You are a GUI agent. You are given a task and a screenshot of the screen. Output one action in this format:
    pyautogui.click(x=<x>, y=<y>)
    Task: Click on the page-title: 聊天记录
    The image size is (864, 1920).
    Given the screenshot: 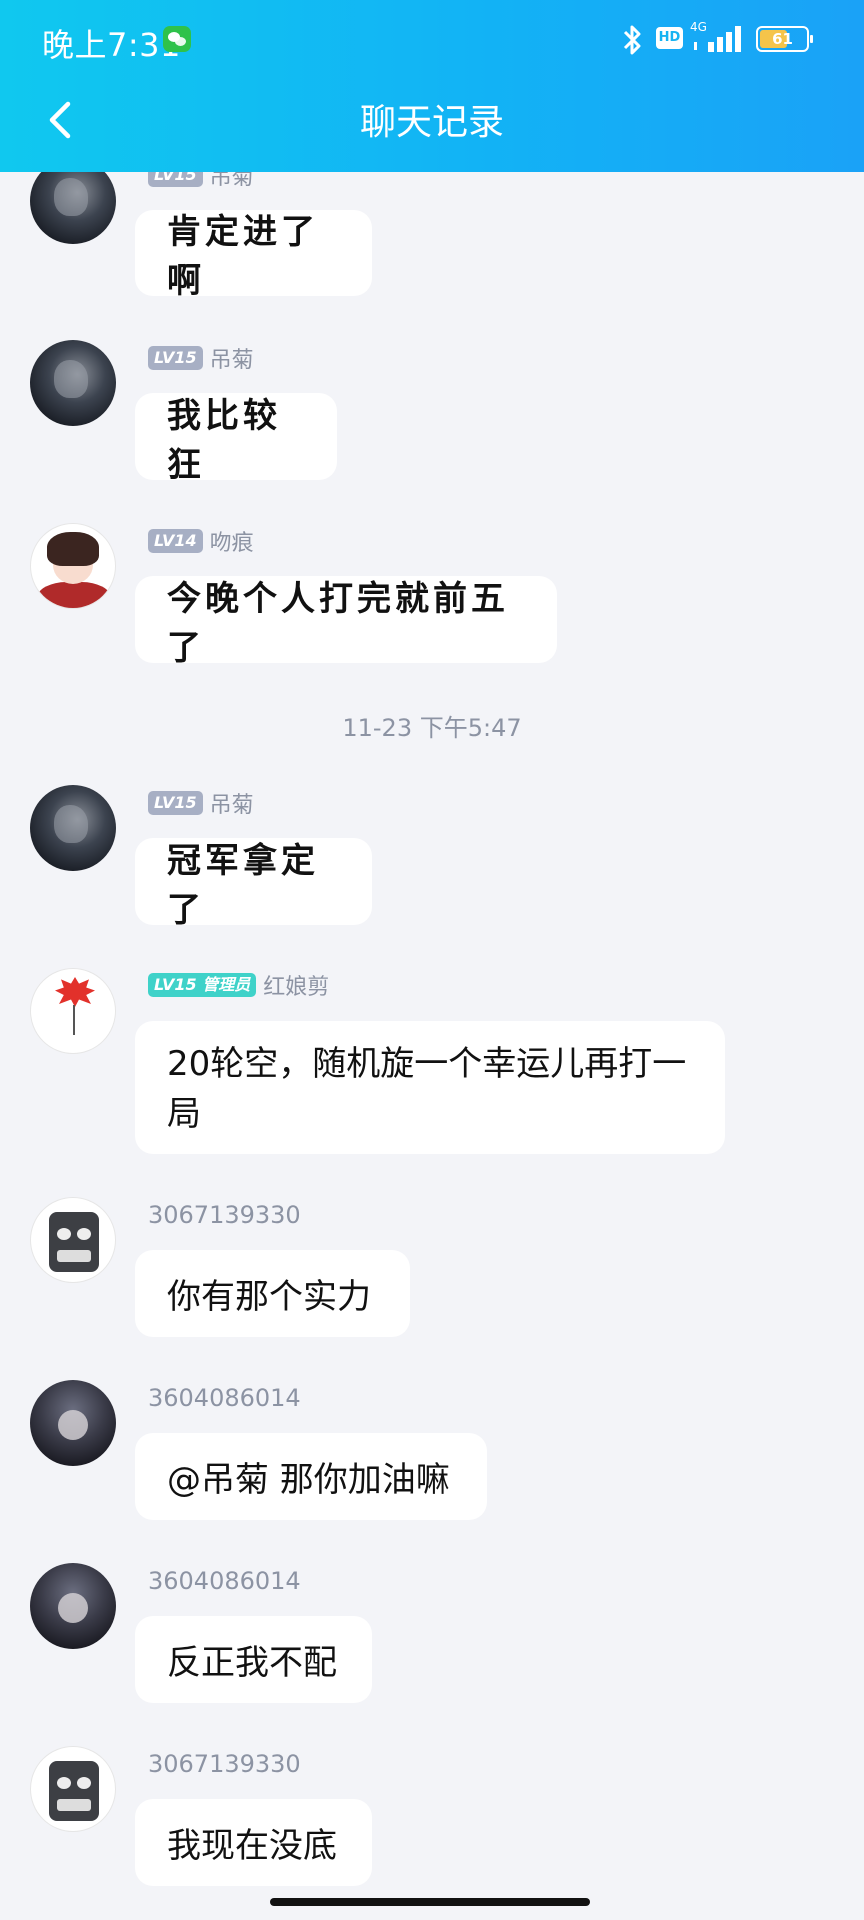 What is the action you would take?
    pyautogui.click(x=431, y=122)
    